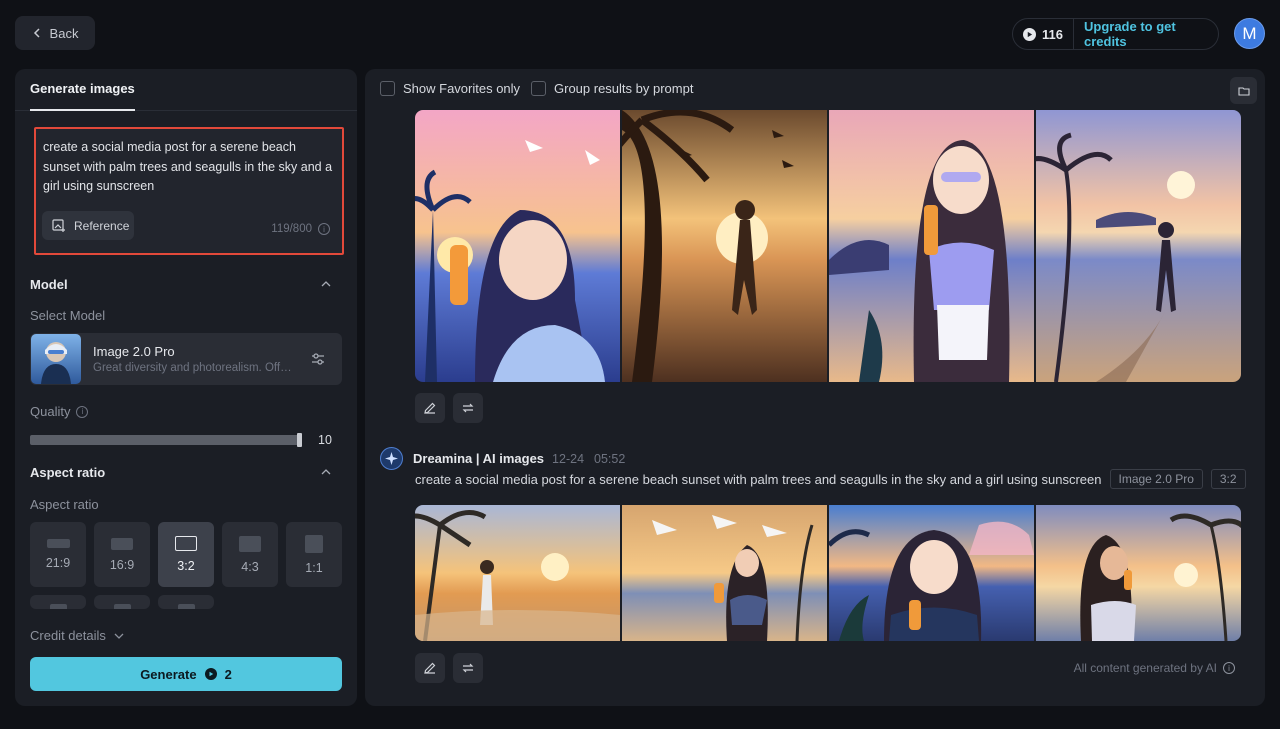 The image size is (1280, 729). I want to click on quality-value: 10, so click(325, 440).